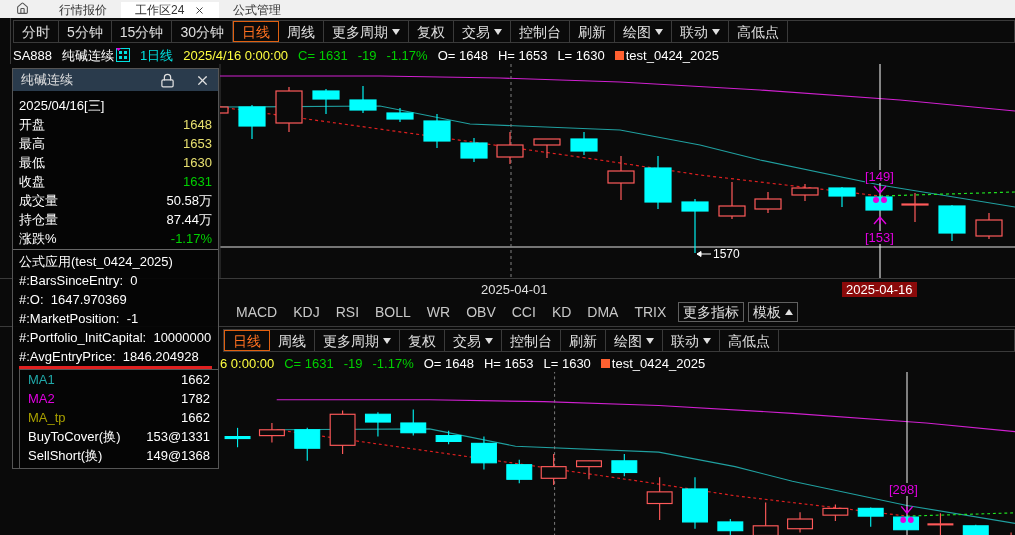 Image resolution: width=1015 pixels, height=535 pixels. Describe the element at coordinates (200, 10) in the screenshot. I see `close-icon` at that location.